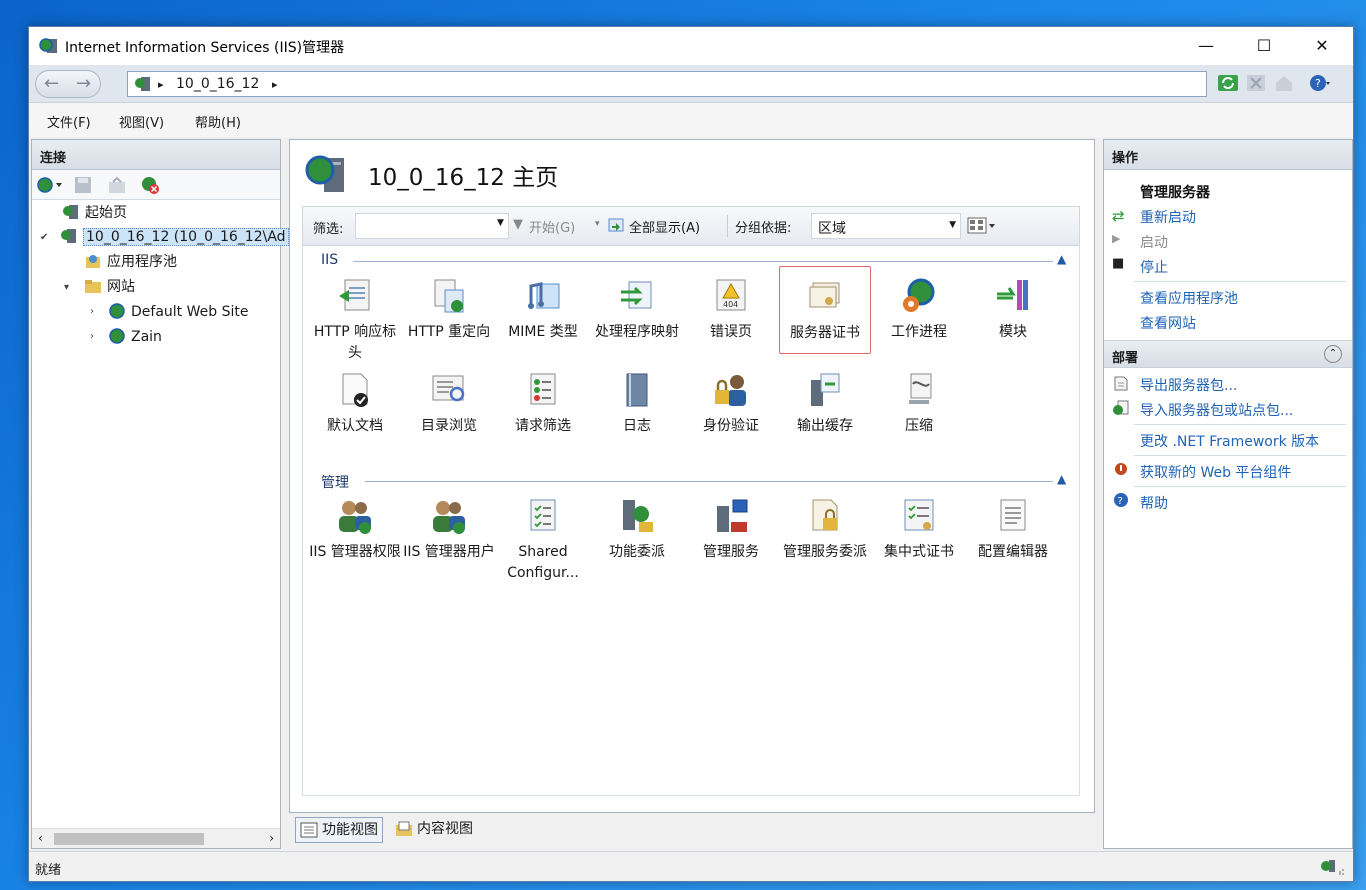 The width and height of the screenshot is (1366, 890). What do you see at coordinates (543, 309) in the screenshot?
I see `feature-mime-types: MIME 类型` at bounding box center [543, 309].